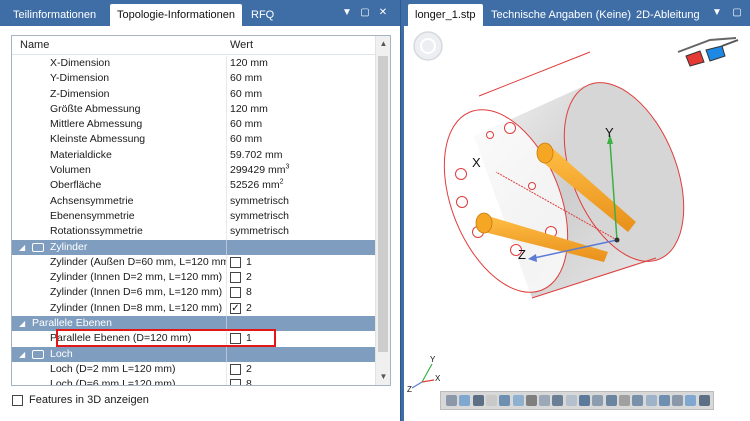  I want to click on table-row: Oberfläche 52526 mm2, so click(194, 186).